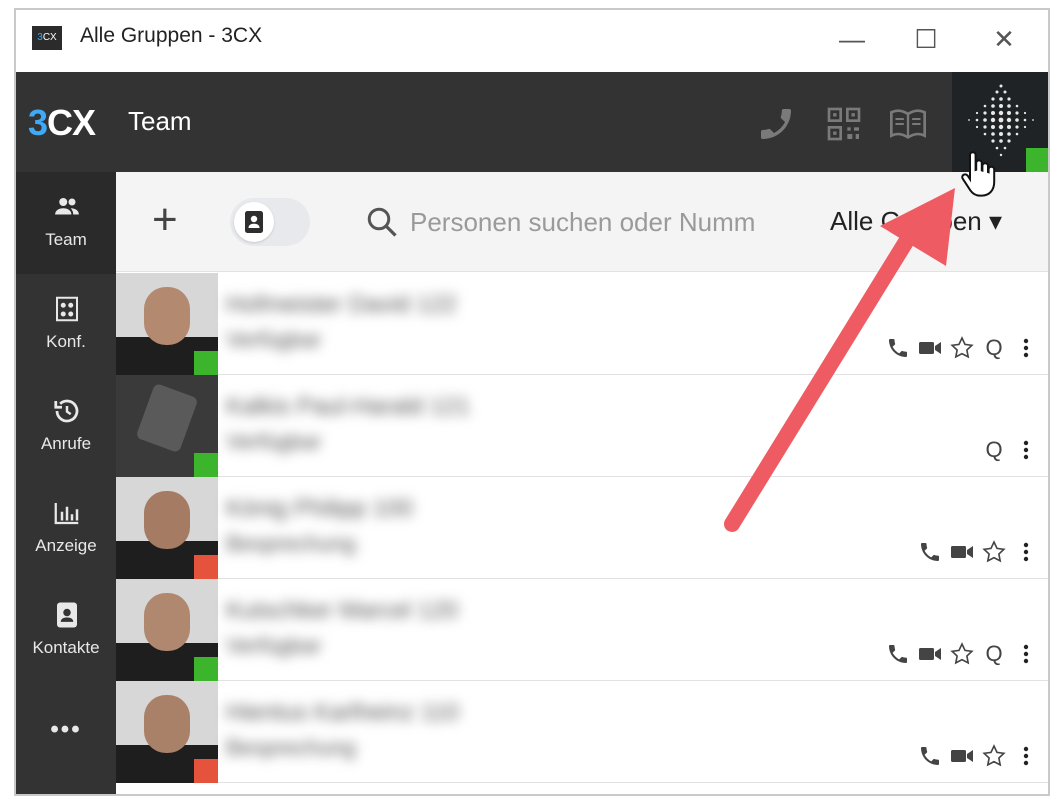  I want to click on panel-icon, so click(66, 514).